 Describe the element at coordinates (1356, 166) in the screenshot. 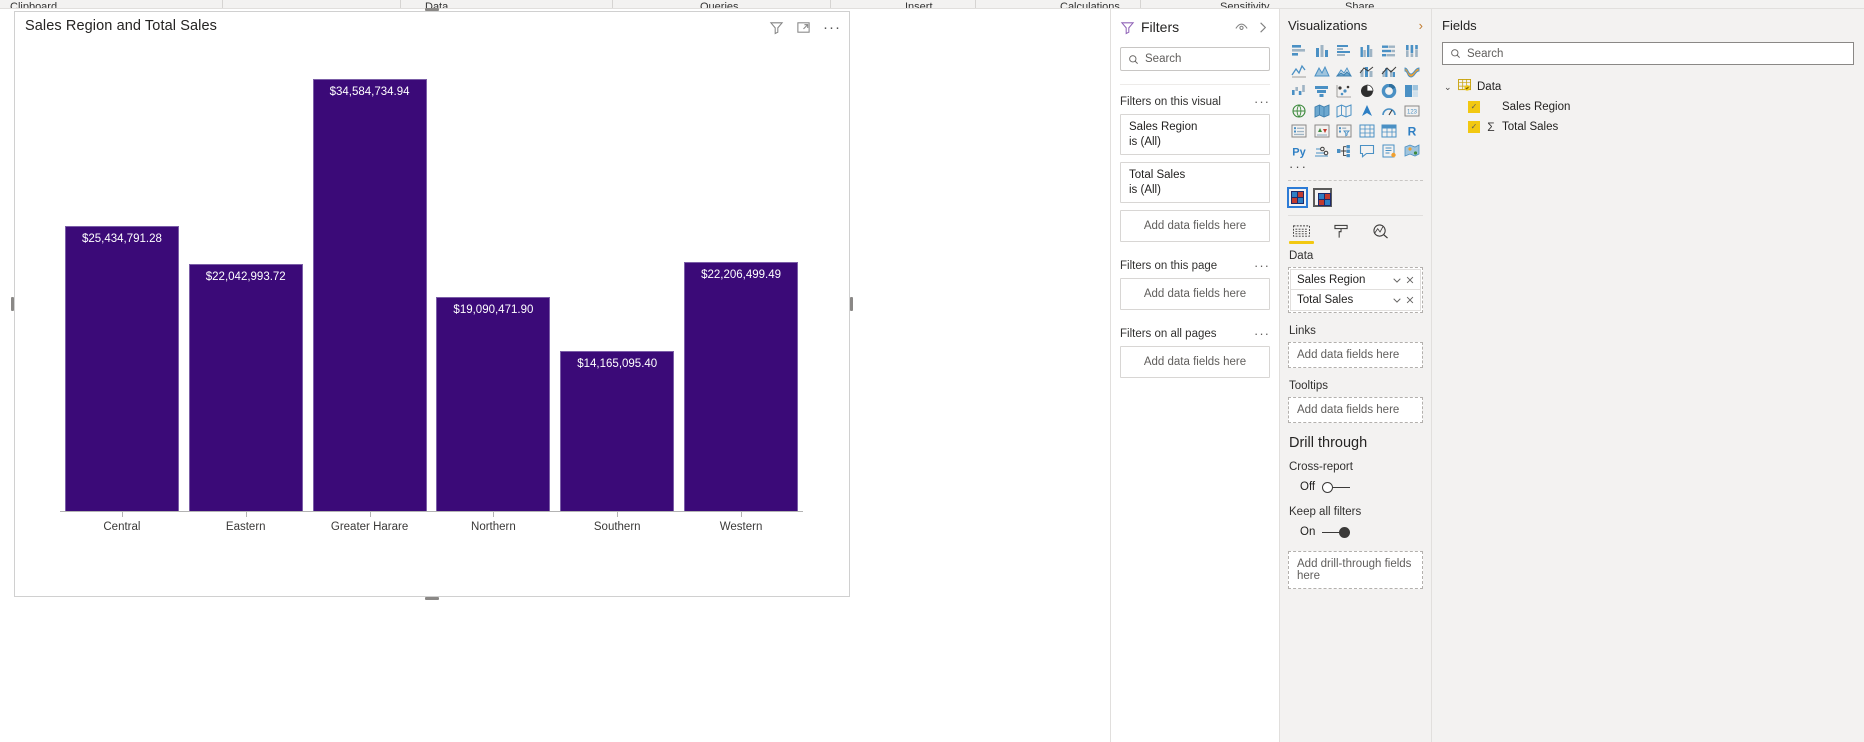

I see `more-visuals-button: ···` at that location.